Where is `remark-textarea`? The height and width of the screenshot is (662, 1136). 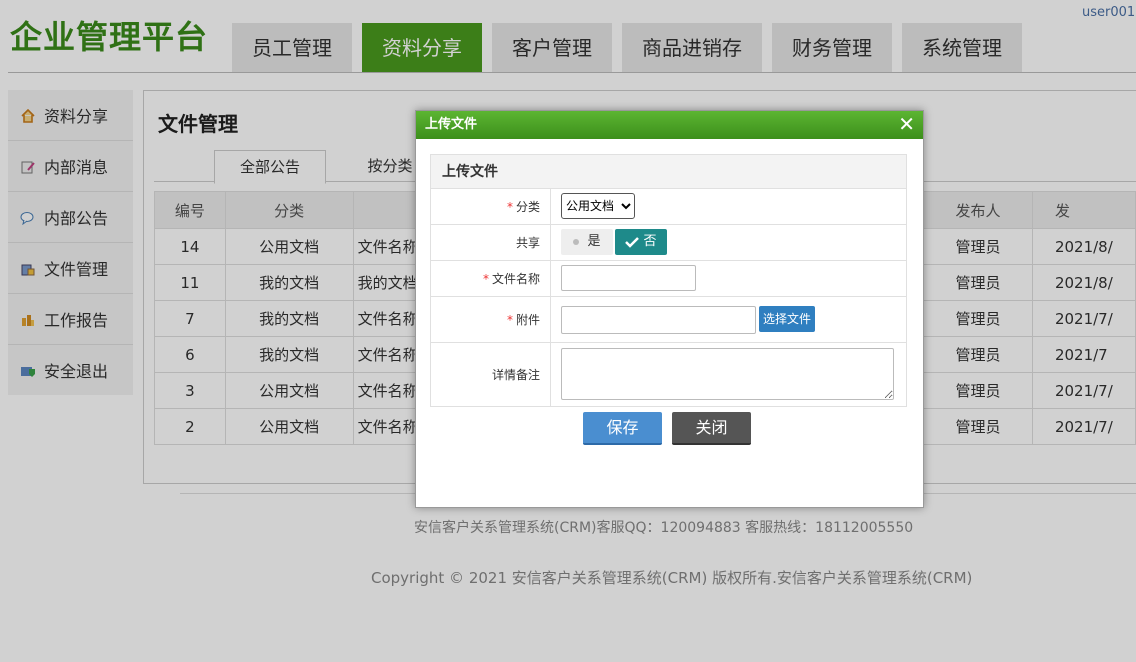
remark-textarea is located at coordinates (727, 374).